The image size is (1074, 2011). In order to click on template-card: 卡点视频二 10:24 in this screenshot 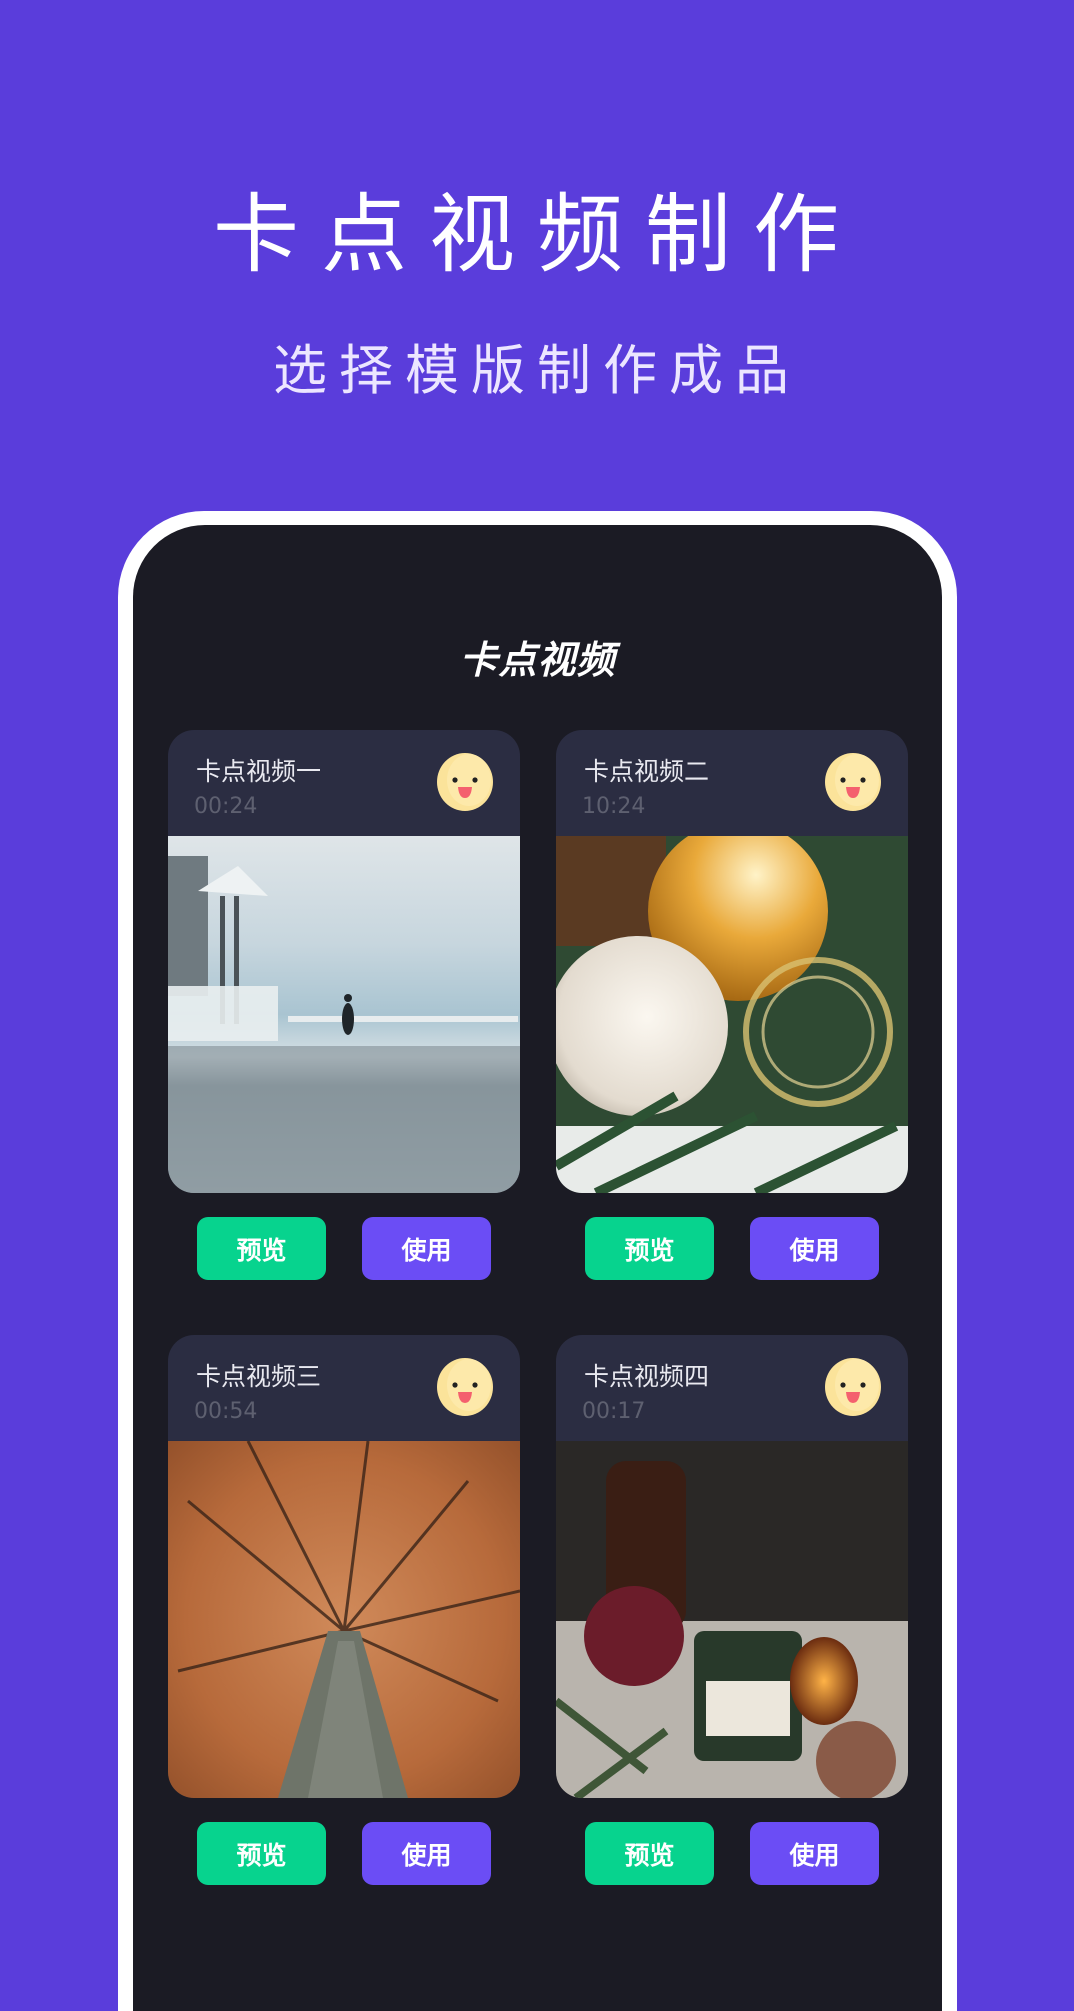, I will do `click(732, 961)`.